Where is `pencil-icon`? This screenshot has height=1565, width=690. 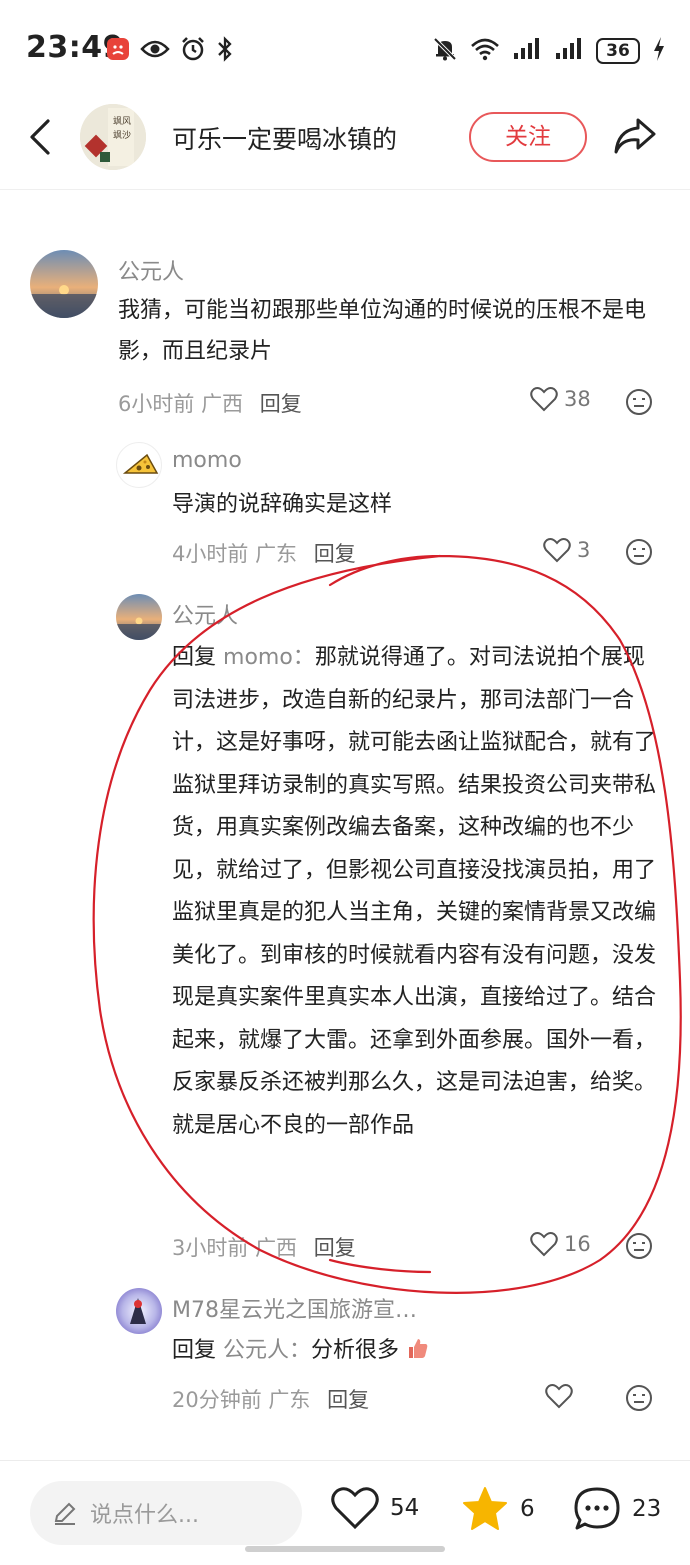
pencil-icon is located at coordinates (65, 1513).